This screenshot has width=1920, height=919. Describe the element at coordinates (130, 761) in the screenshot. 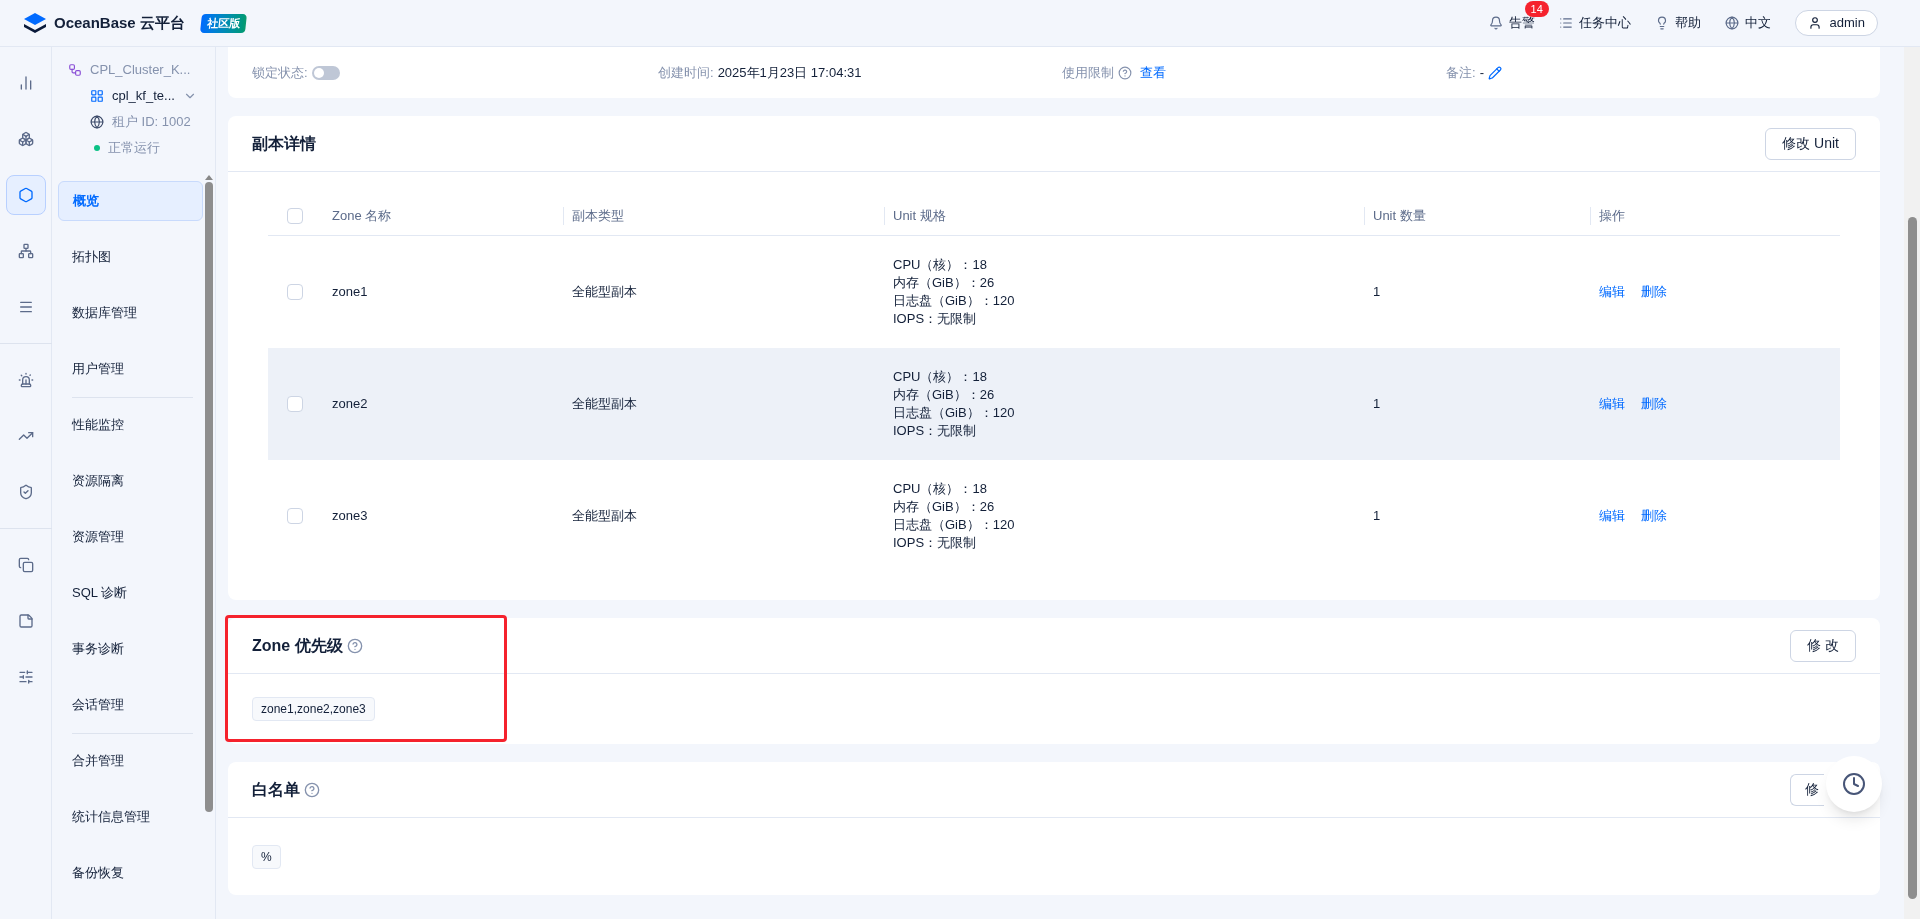

I see `sidebar-item: 合并管理` at that location.